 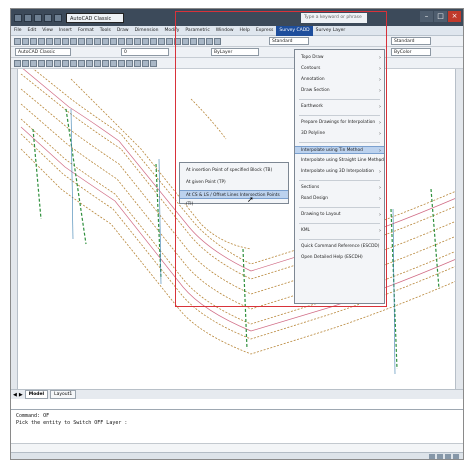 What do you see at coordinates (440, 456) in the screenshot?
I see `grid-icon` at bounding box center [440, 456].